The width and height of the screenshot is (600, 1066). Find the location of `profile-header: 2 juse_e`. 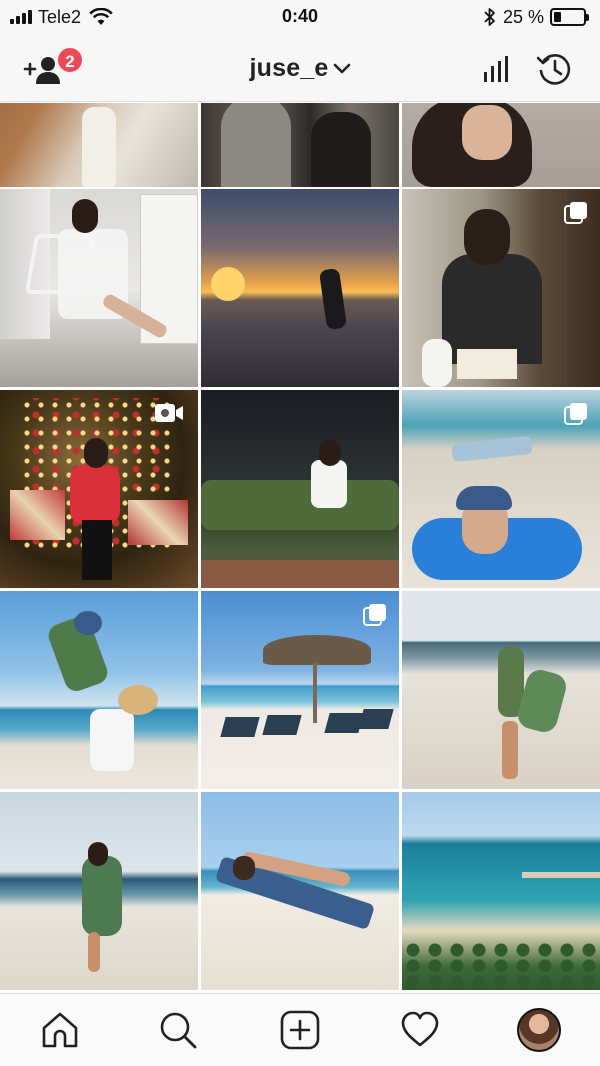

profile-header: 2 juse_e is located at coordinates (300, 69).